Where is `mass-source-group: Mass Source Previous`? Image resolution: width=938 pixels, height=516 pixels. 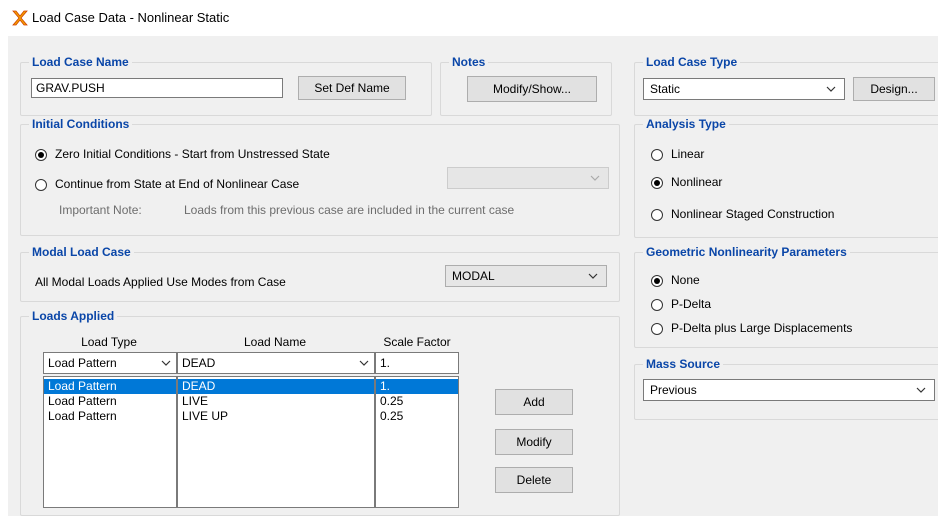 mass-source-group: Mass Source Previous is located at coordinates (786, 388).